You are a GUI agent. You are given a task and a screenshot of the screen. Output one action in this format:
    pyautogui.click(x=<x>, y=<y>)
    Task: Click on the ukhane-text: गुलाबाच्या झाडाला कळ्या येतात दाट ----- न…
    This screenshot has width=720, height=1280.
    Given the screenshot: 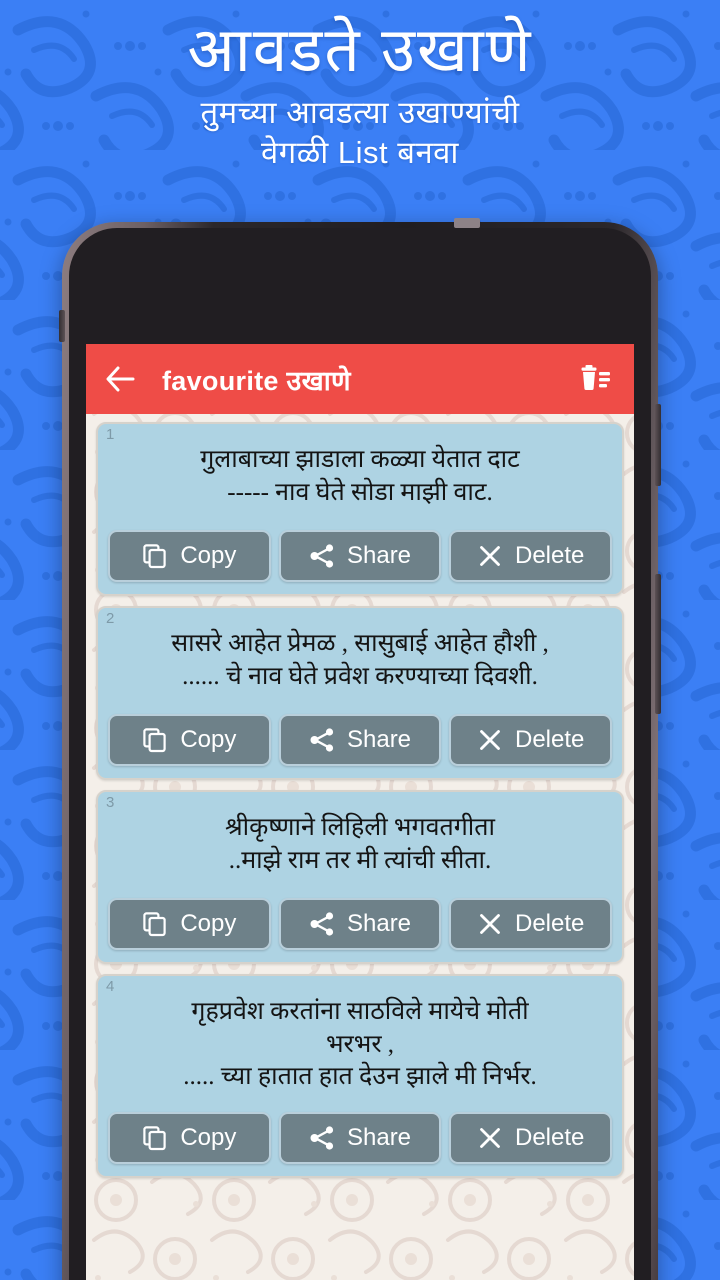 What is the action you would take?
    pyautogui.click(x=360, y=473)
    